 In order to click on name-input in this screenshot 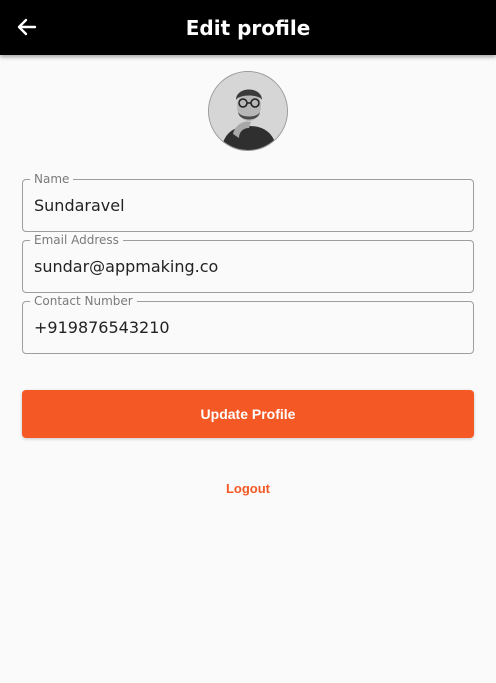, I will do `click(244, 205)`.